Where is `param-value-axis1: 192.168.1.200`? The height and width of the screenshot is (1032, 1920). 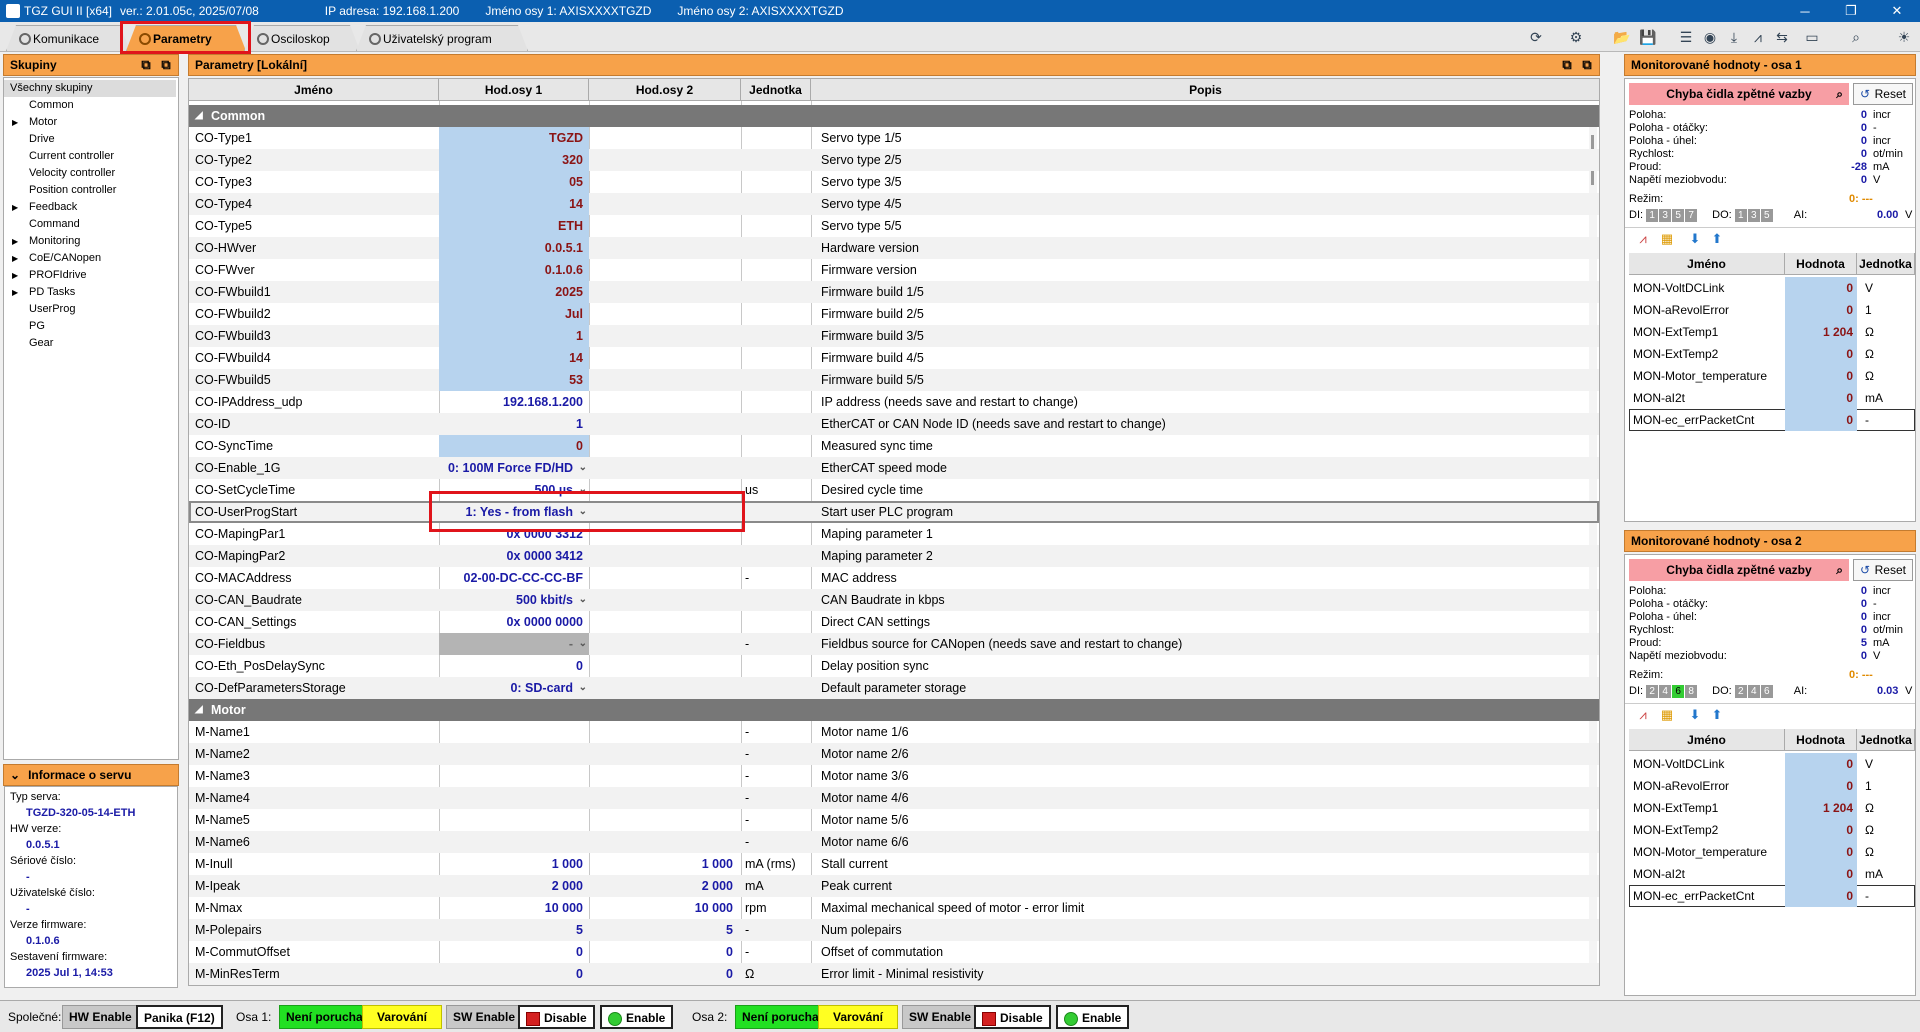 param-value-axis1: 192.168.1.200 is located at coordinates (514, 402).